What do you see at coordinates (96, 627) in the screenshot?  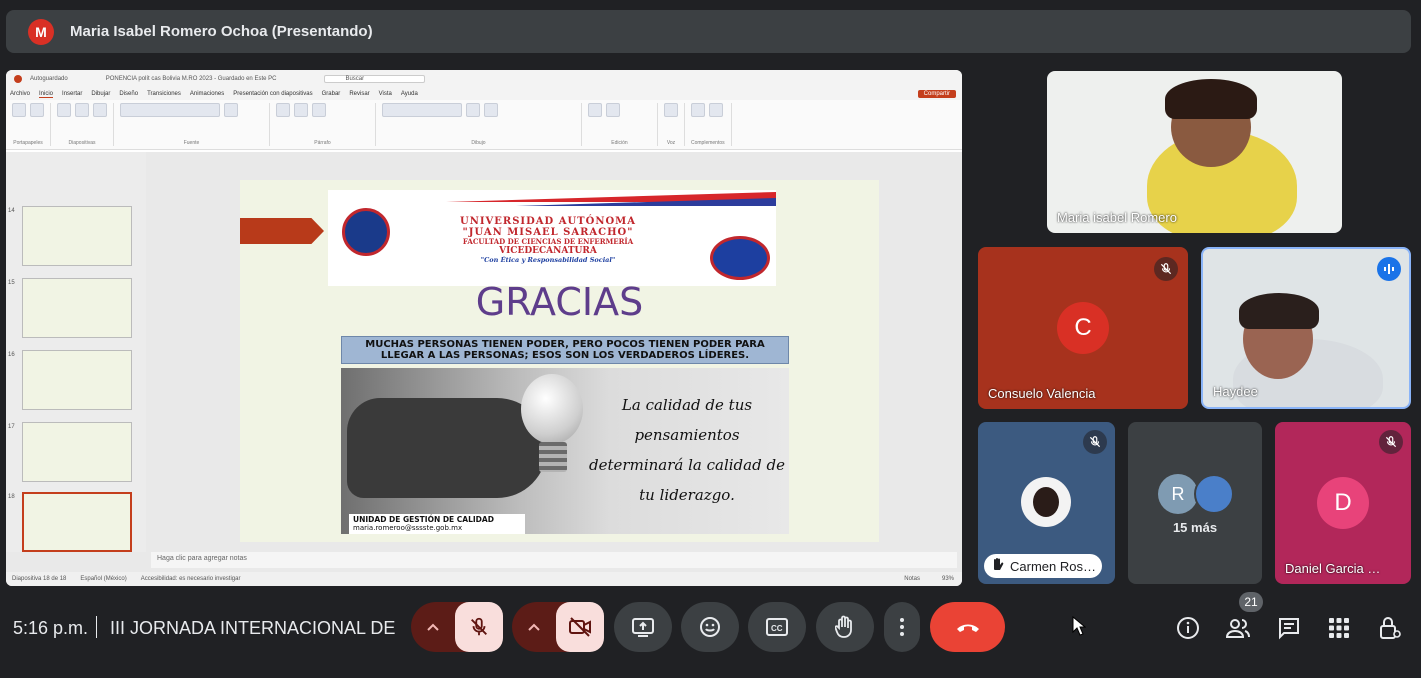 I see `divider` at bounding box center [96, 627].